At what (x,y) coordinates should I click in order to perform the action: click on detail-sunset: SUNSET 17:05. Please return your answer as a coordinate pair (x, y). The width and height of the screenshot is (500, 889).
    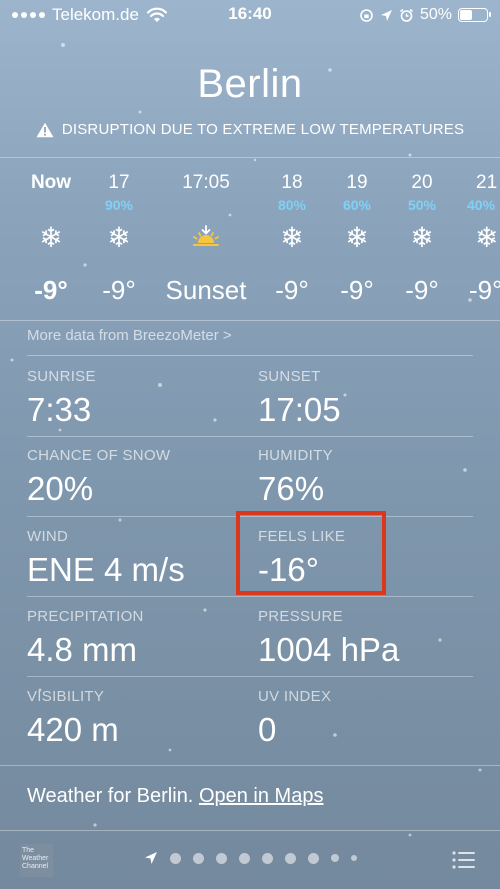
    Looking at the image, I should click on (299, 399).